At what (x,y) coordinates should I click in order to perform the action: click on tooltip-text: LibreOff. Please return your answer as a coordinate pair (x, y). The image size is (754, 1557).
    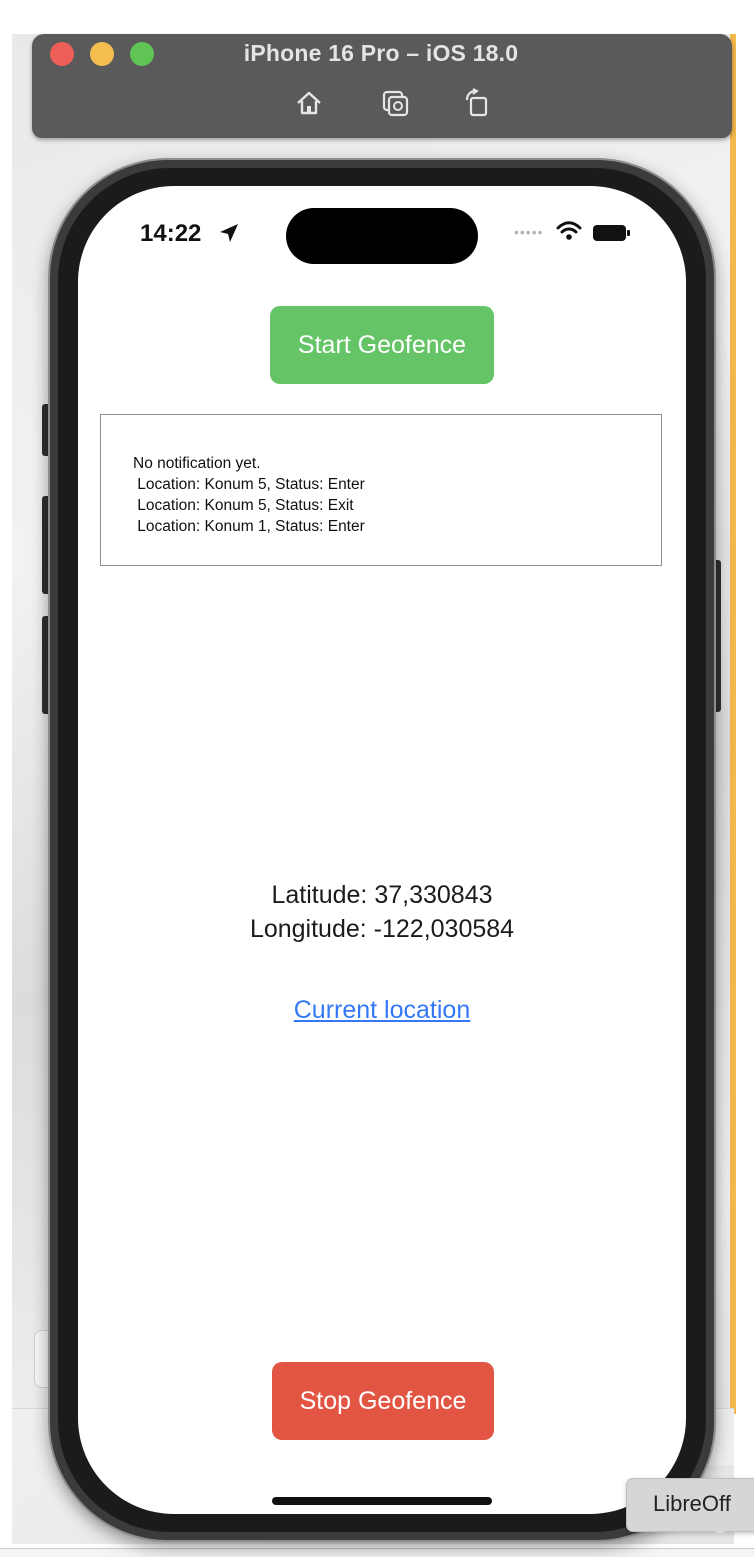
    Looking at the image, I should click on (692, 1503).